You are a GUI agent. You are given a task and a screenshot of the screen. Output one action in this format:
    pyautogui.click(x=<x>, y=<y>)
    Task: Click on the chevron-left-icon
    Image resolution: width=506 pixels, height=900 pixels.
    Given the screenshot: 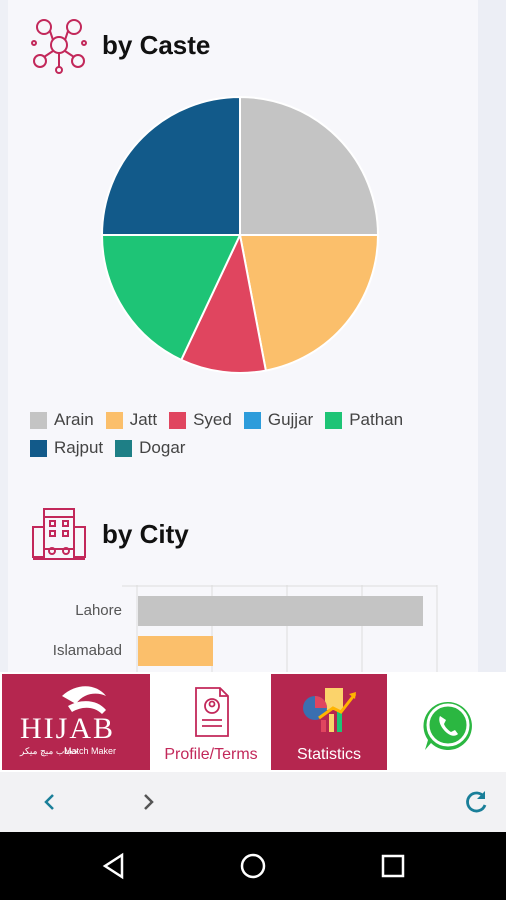 What is the action you would take?
    pyautogui.click(x=50, y=802)
    